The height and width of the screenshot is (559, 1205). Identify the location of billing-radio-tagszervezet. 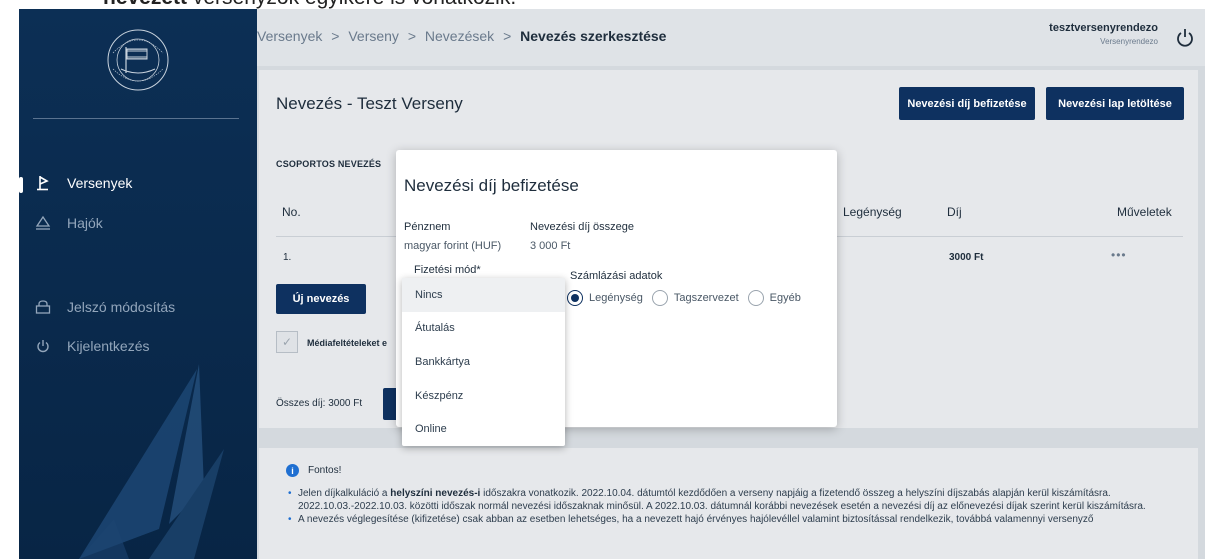
(659, 298).